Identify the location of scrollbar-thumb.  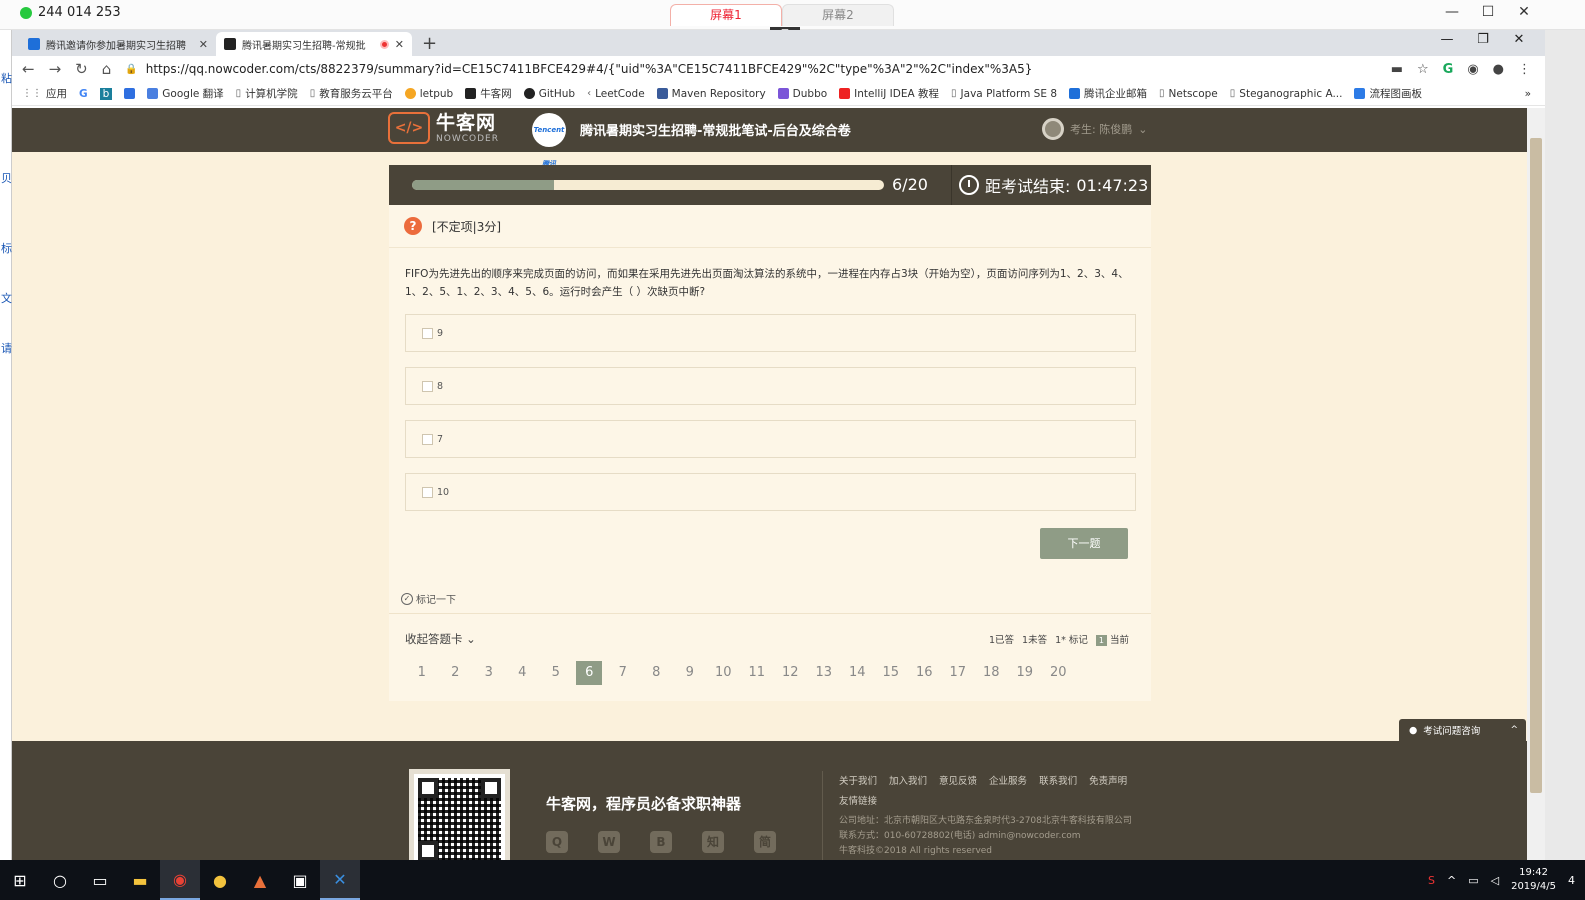
(1536, 465).